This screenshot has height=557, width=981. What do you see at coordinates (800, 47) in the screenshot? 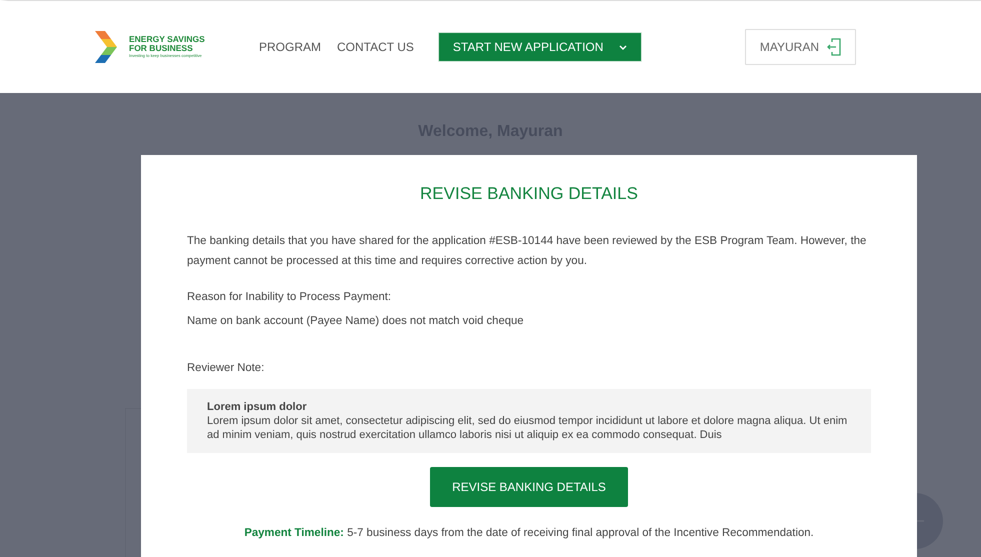
I see `user-button: MAYURAN` at bounding box center [800, 47].